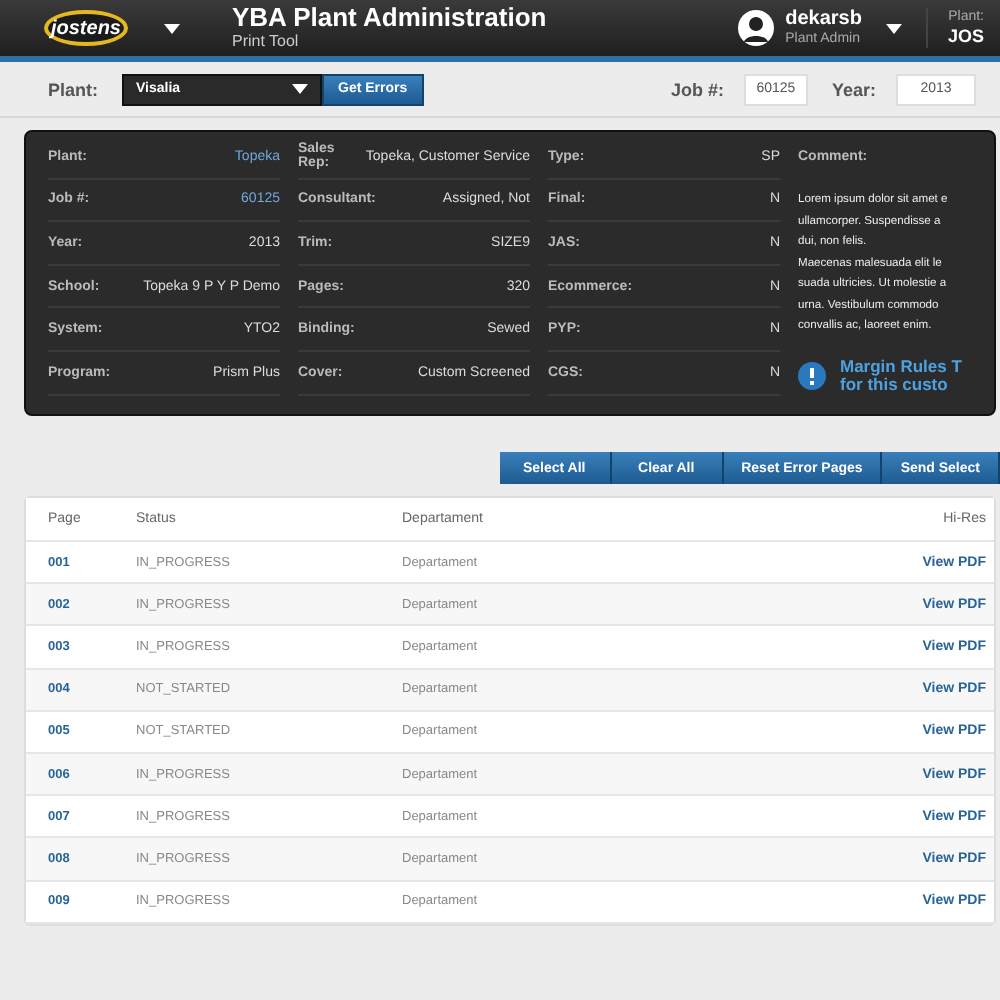 Image resolution: width=1000 pixels, height=1000 pixels. What do you see at coordinates (965, 37) in the screenshot?
I see `plant-value: JOS` at bounding box center [965, 37].